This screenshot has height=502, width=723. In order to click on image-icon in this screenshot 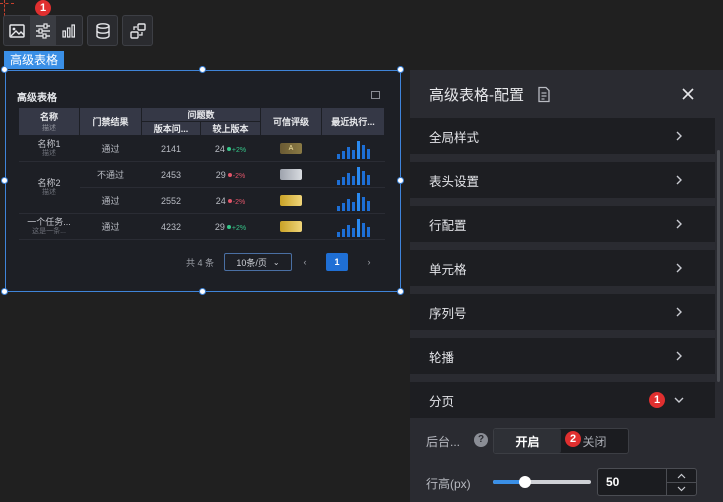, I will do `click(17, 30)`.